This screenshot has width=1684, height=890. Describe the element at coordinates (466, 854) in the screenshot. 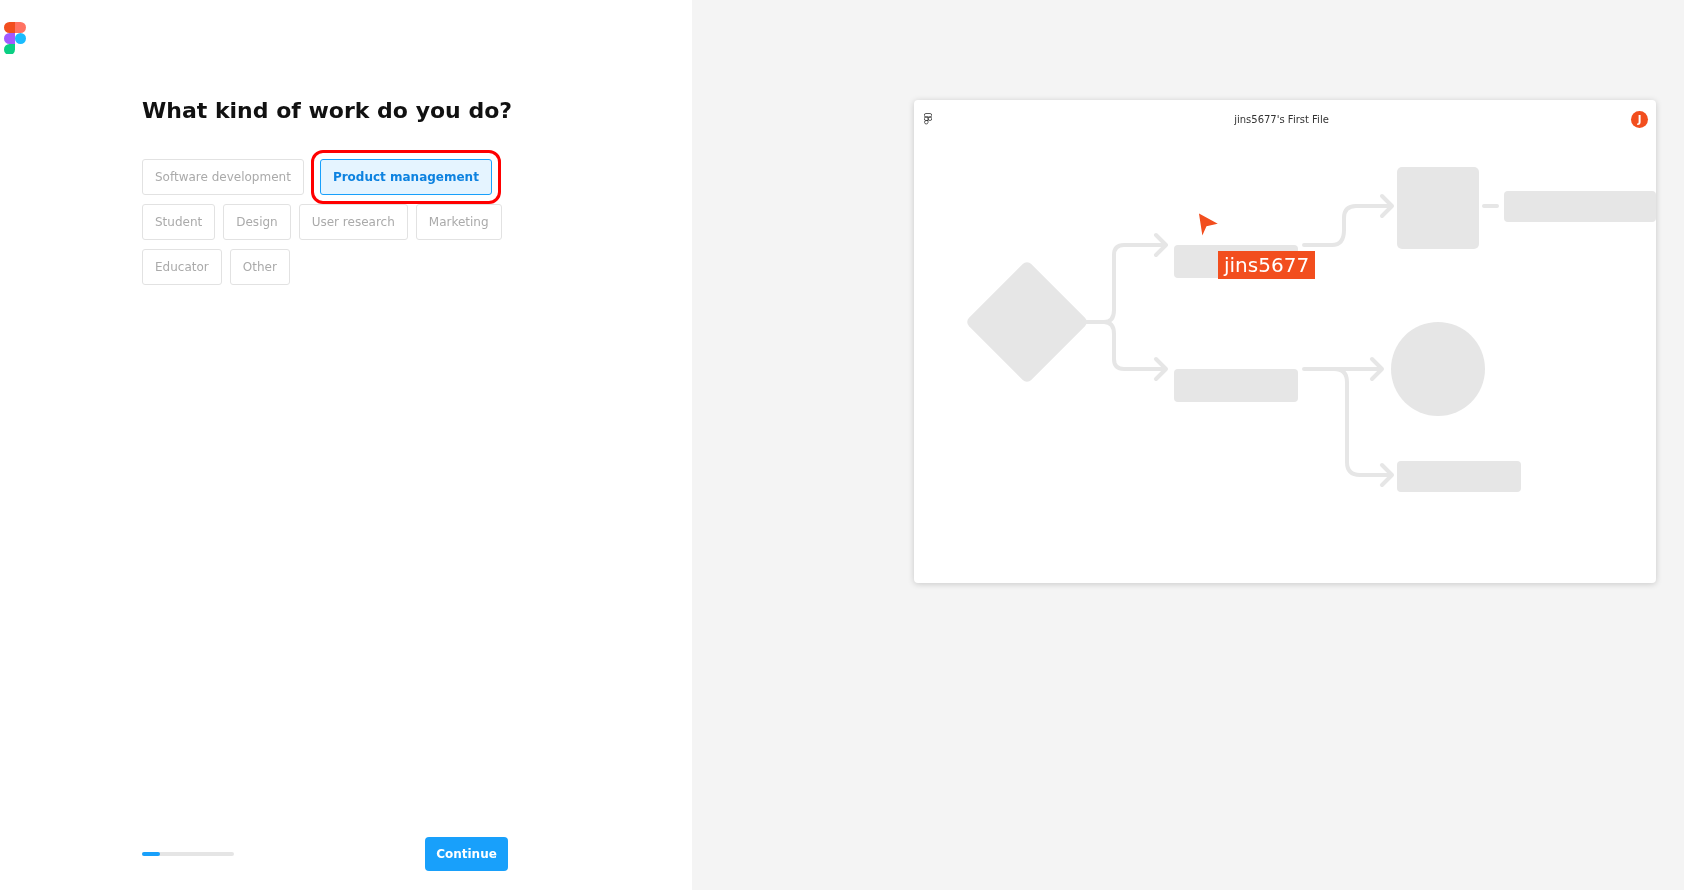

I see `continue-button: Continue` at that location.